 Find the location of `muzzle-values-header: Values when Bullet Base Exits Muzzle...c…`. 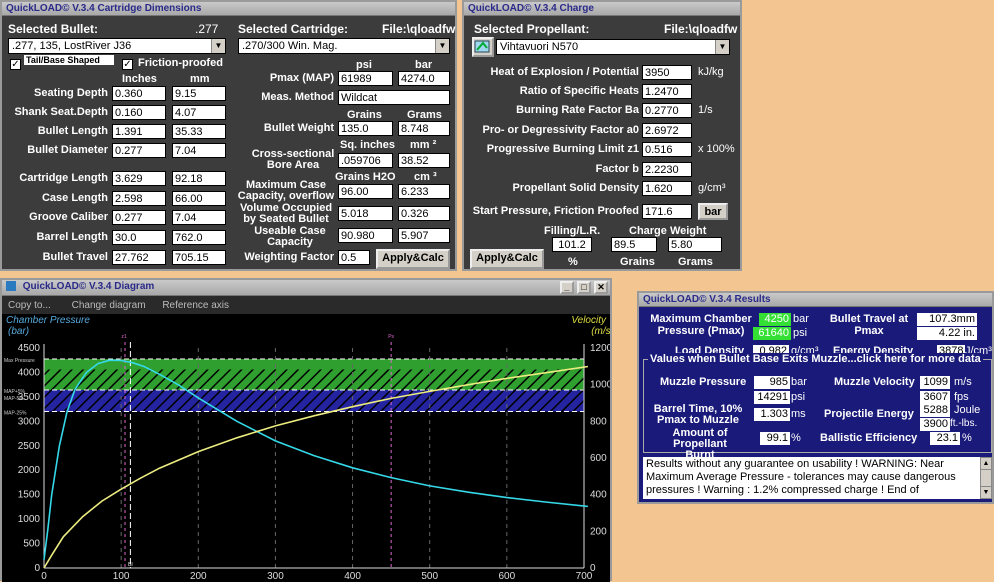

muzzle-values-header: Values when Bullet Base Exits Muzzle...c… is located at coordinates (815, 359).